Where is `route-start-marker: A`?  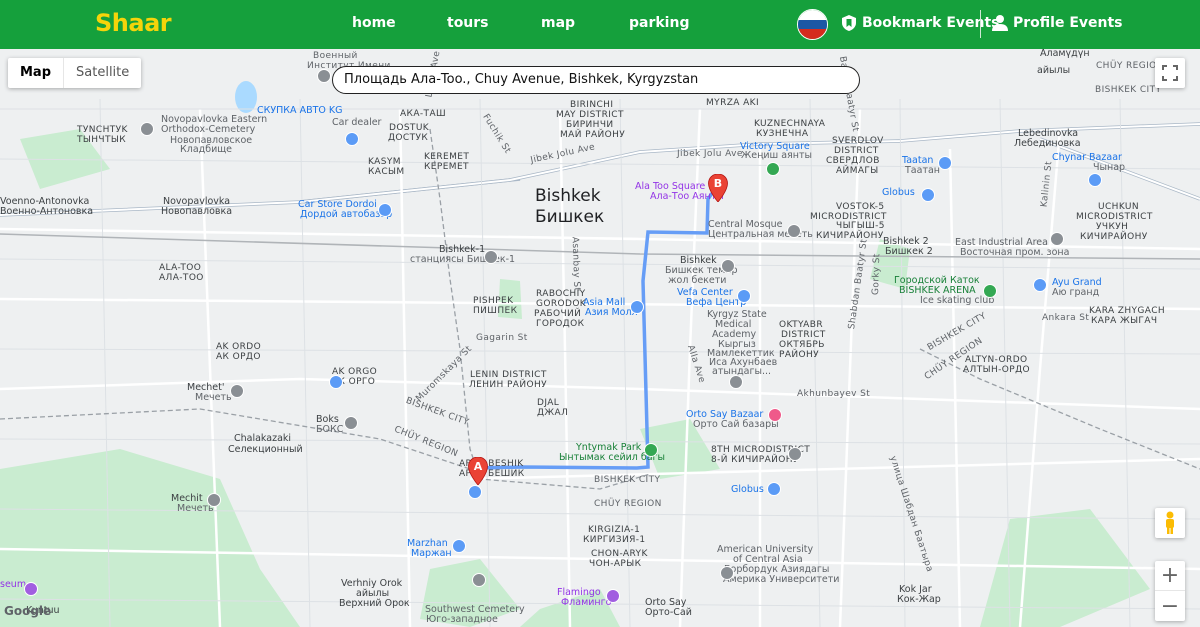 route-start-marker: A is located at coordinates (478, 471).